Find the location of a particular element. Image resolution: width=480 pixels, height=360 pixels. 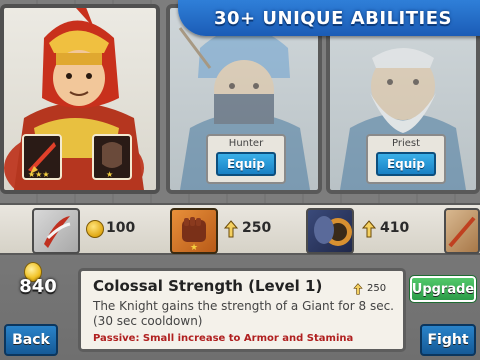

armor-skill-icon: ★ is located at coordinates (112, 160).